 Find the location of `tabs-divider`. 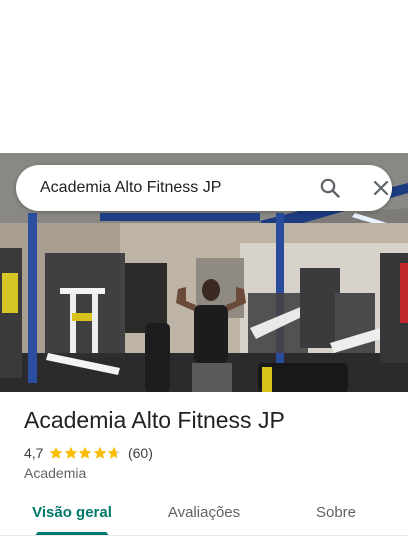

tabs-divider is located at coordinates (204, 535).